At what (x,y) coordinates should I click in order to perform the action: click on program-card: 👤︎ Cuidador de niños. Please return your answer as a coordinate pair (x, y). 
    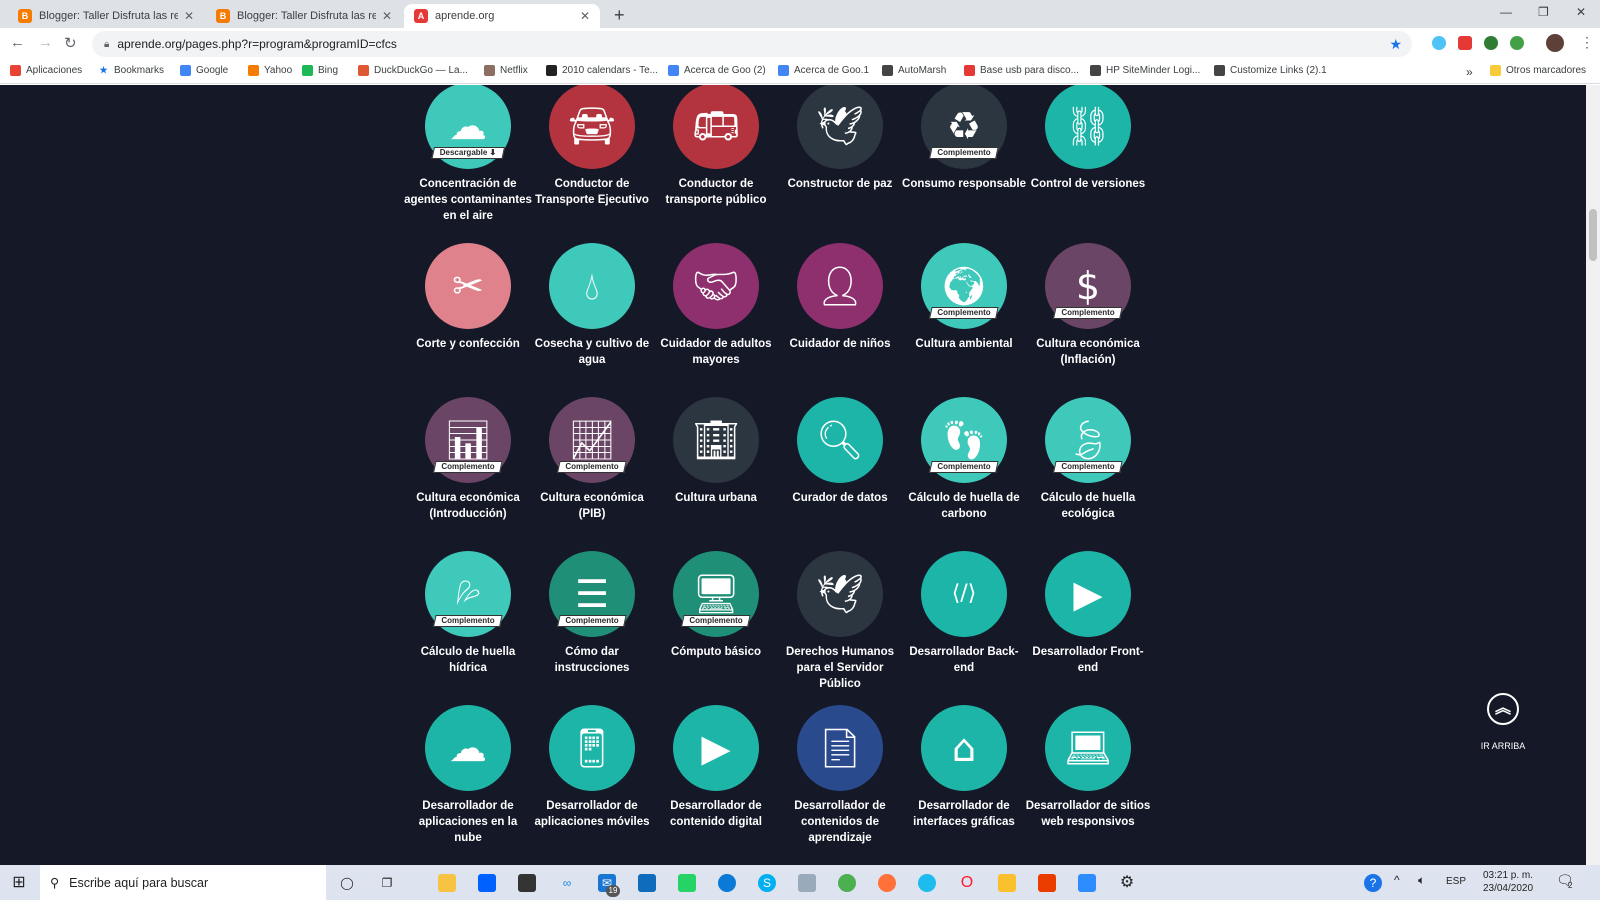
    Looking at the image, I should click on (840, 297).